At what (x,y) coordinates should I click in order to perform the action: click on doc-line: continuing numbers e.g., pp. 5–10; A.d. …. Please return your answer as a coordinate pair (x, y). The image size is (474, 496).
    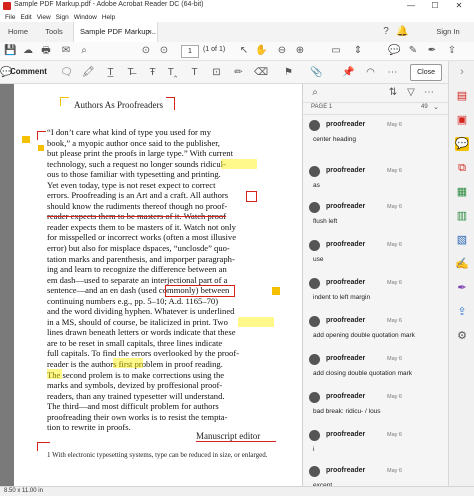
    Looking at the image, I should click on (133, 300).